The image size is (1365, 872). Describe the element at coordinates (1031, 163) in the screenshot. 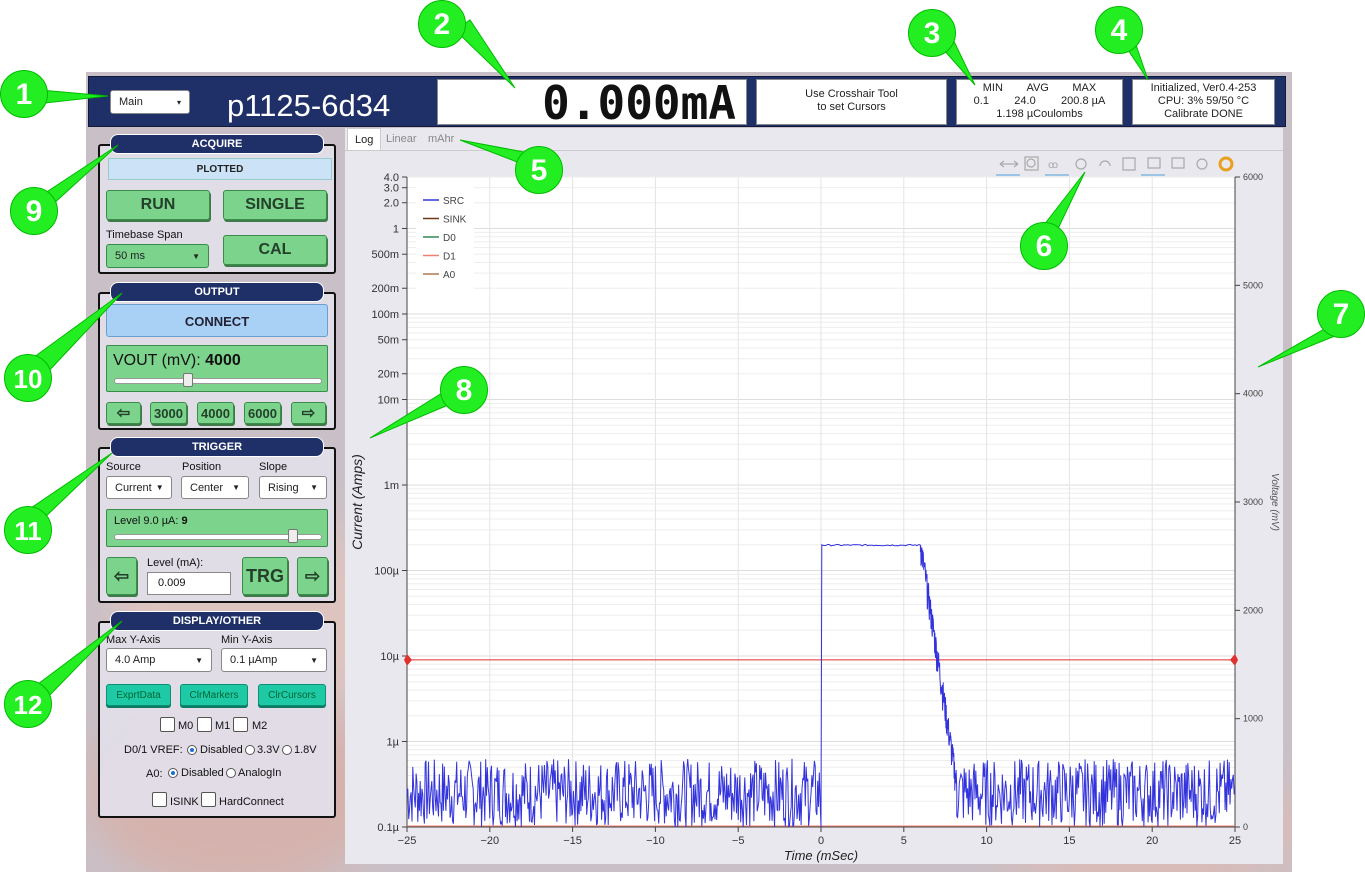

I see `zoom-icon` at that location.